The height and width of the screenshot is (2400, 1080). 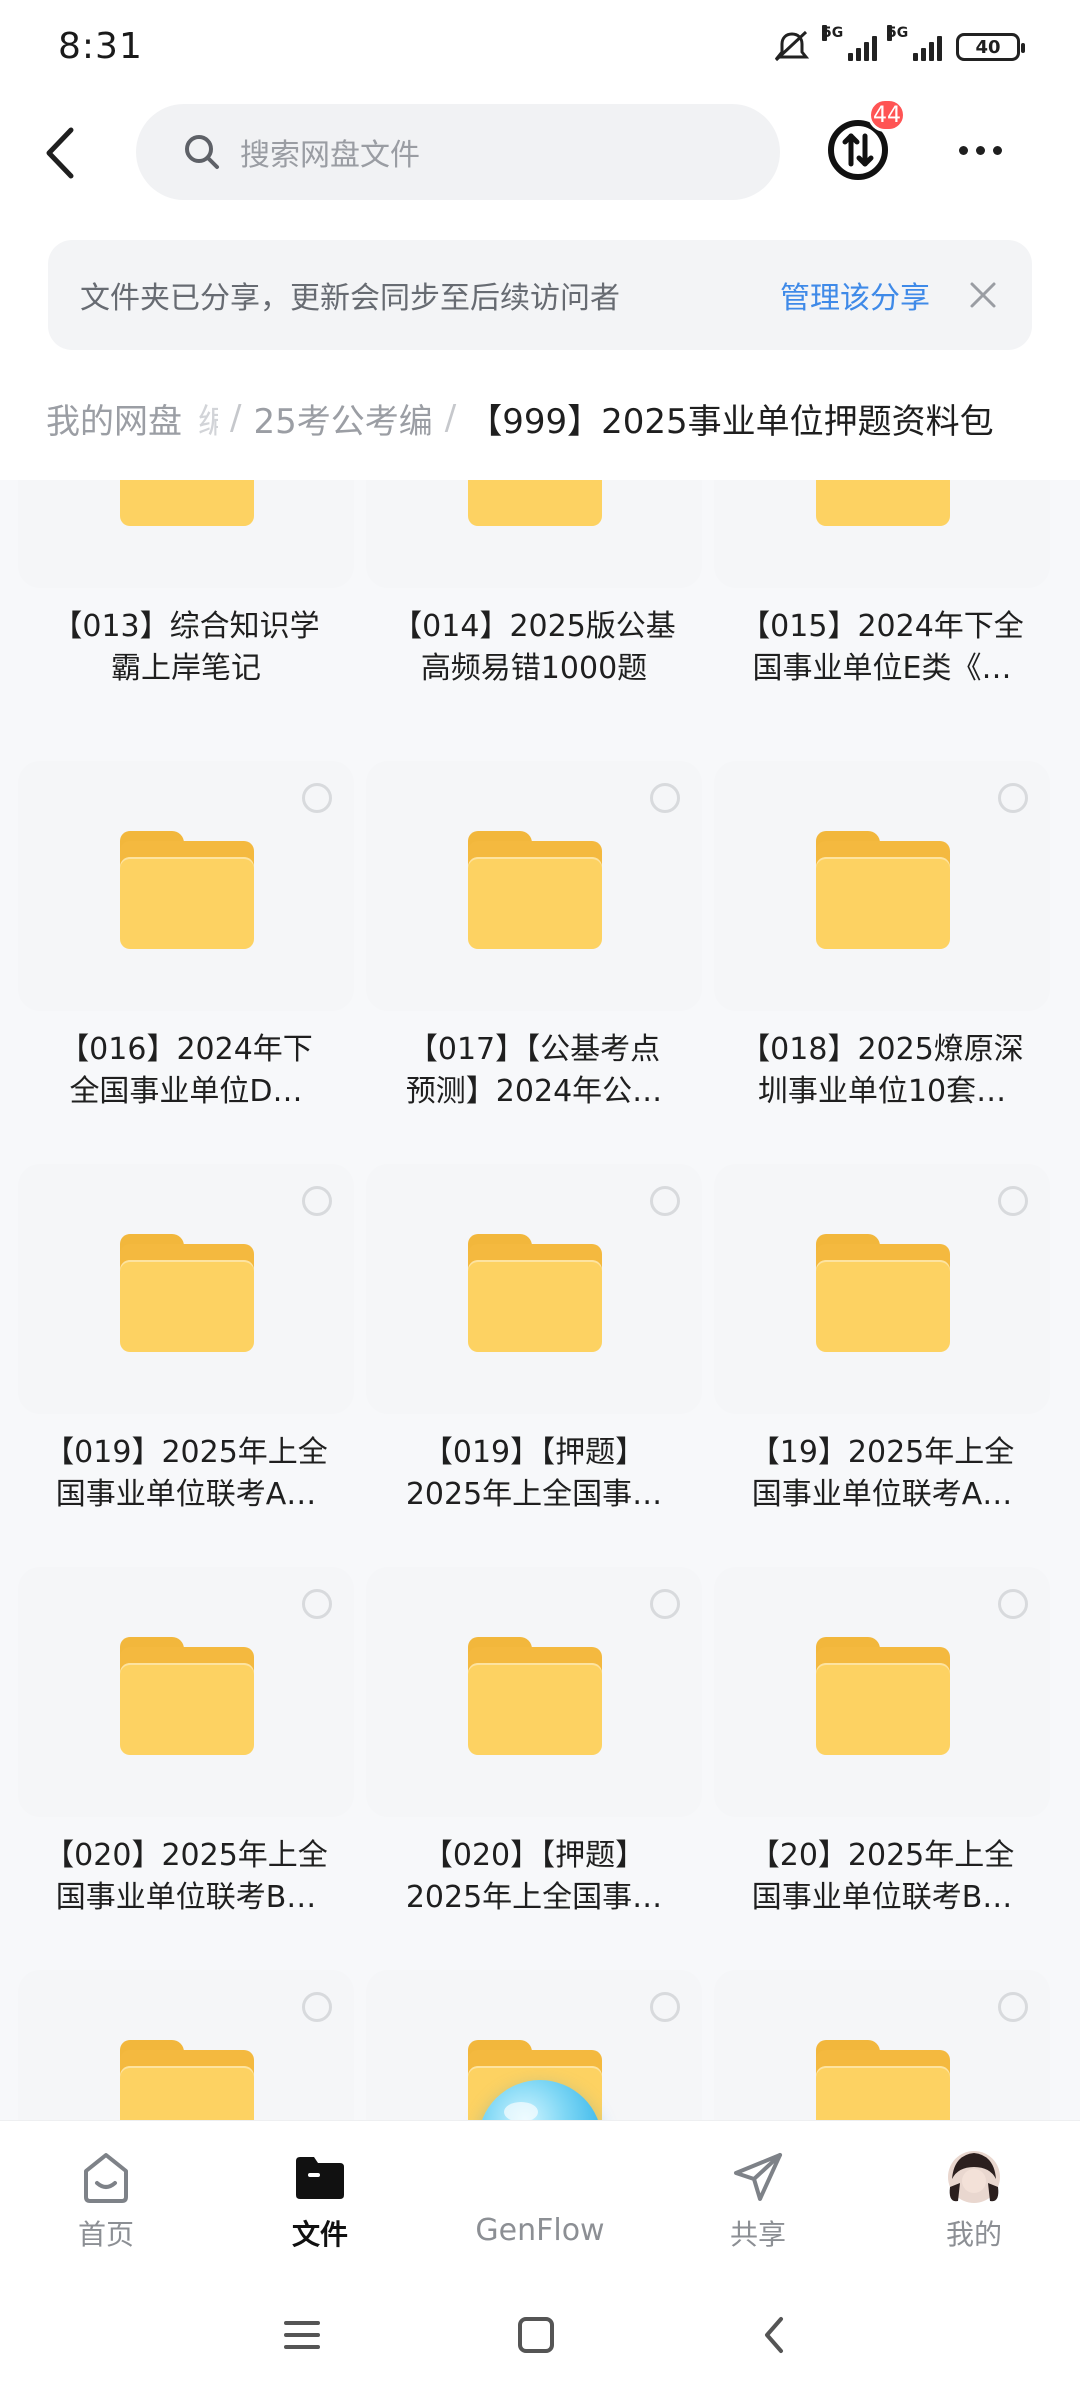 What do you see at coordinates (963, 150) in the screenshot?
I see `more-icon` at bounding box center [963, 150].